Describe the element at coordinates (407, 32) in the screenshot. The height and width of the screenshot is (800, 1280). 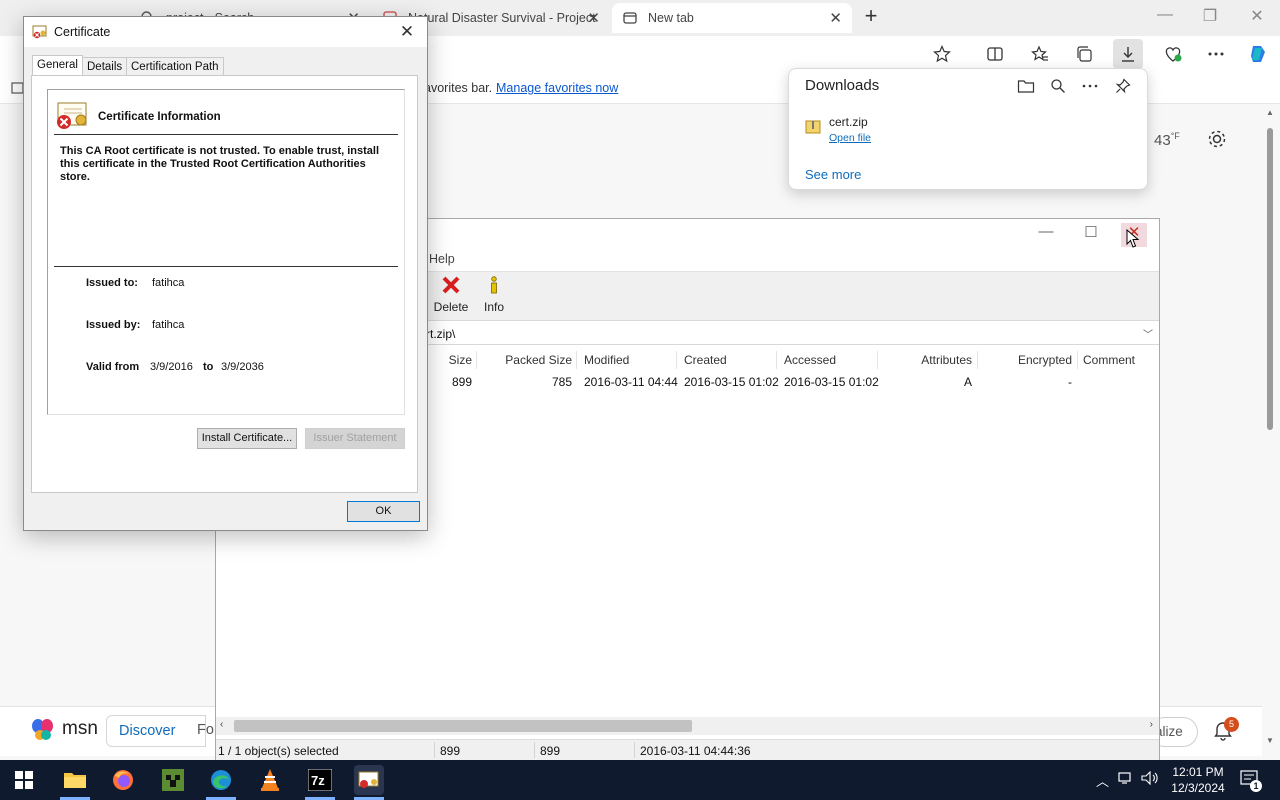
I see `close-icon: ✕` at that location.